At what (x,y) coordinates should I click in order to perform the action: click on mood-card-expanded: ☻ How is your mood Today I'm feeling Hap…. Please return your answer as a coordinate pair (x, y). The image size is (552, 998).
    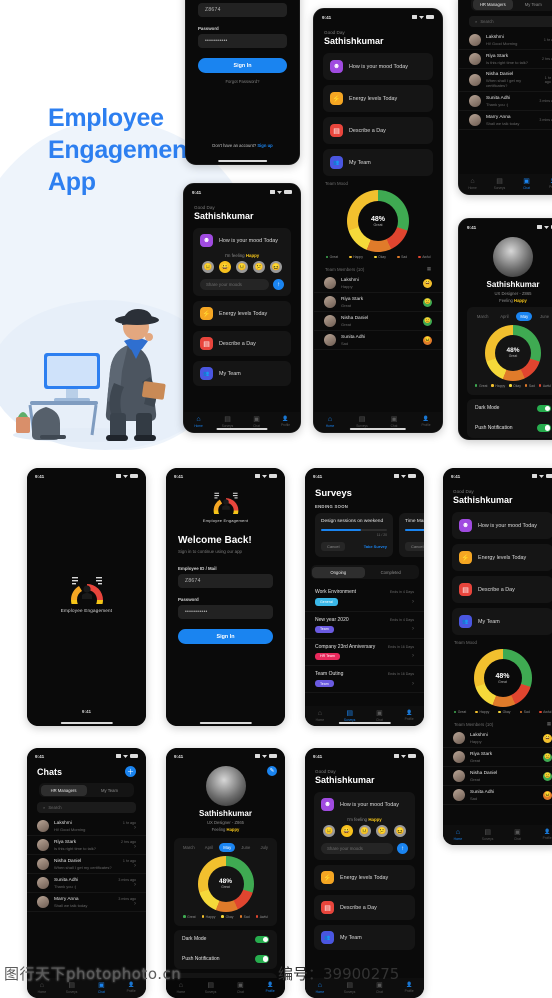
    Looking at the image, I should click on (242, 262).